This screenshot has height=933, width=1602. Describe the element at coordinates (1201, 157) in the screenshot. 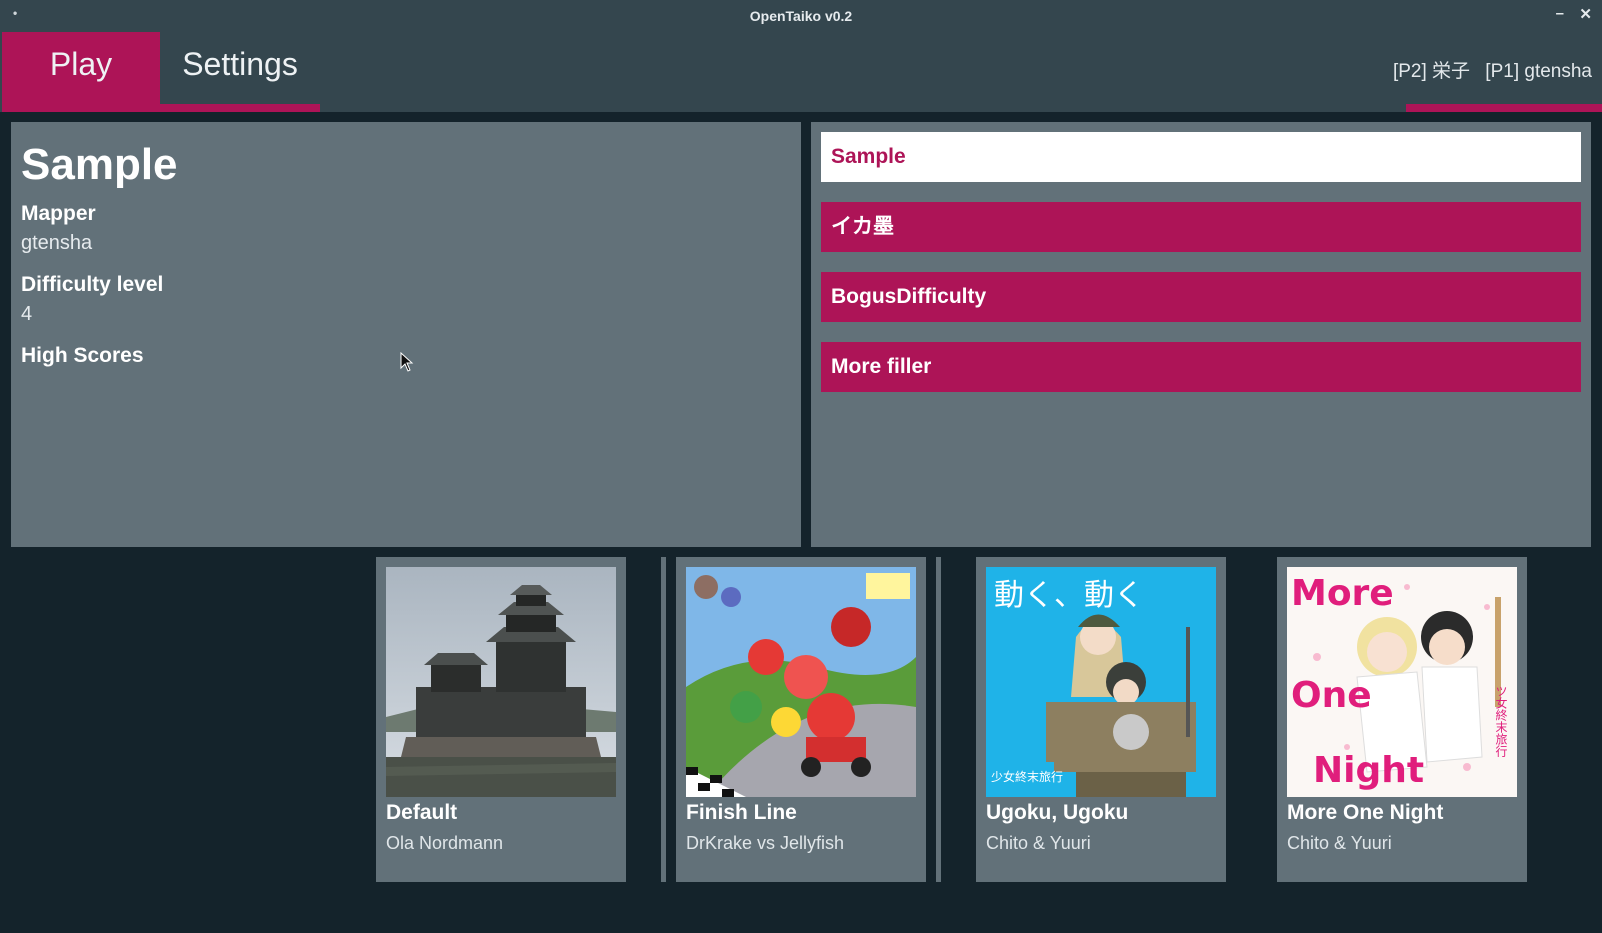

I see `difficulty-item-sample: Sample` at that location.